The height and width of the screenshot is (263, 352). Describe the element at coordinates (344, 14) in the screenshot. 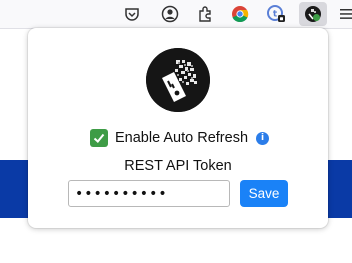

I see `menu-icon` at that location.